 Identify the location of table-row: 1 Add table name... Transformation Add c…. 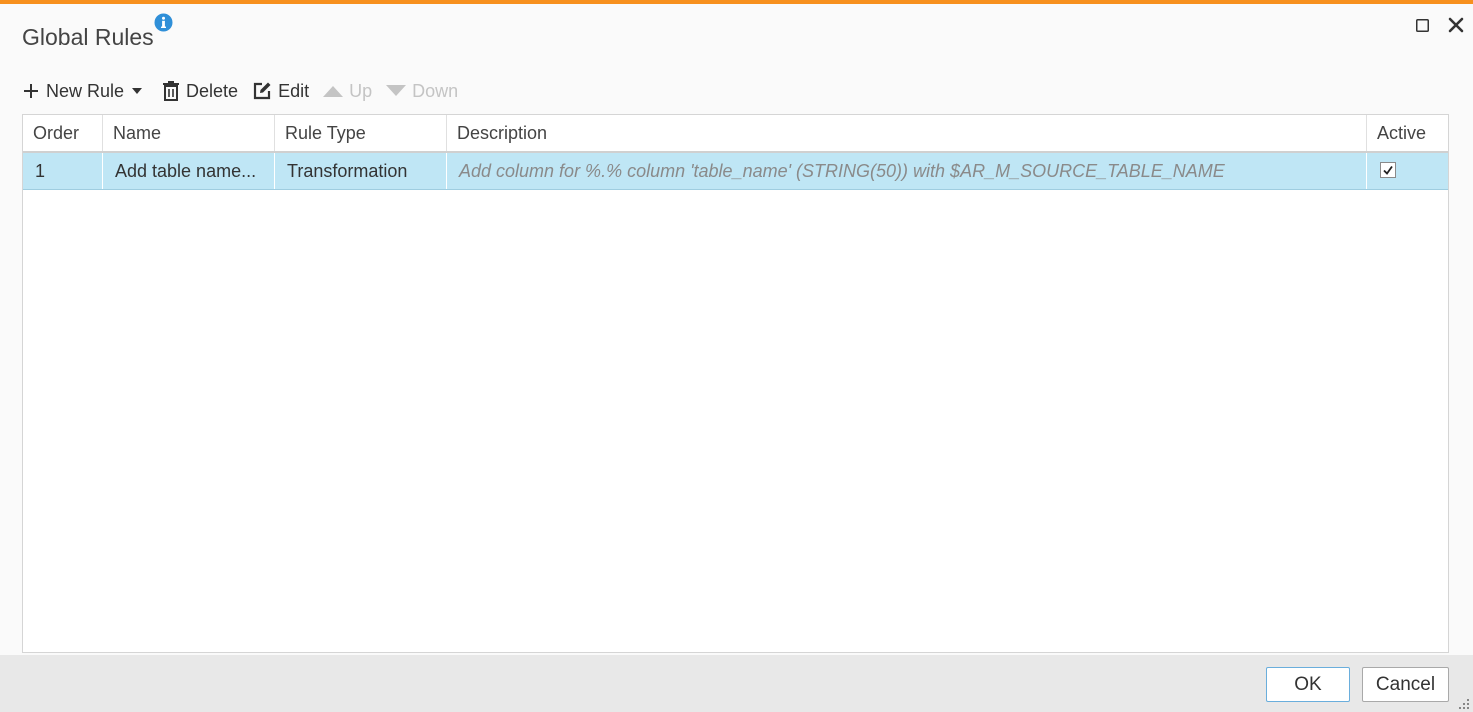
(735, 171).